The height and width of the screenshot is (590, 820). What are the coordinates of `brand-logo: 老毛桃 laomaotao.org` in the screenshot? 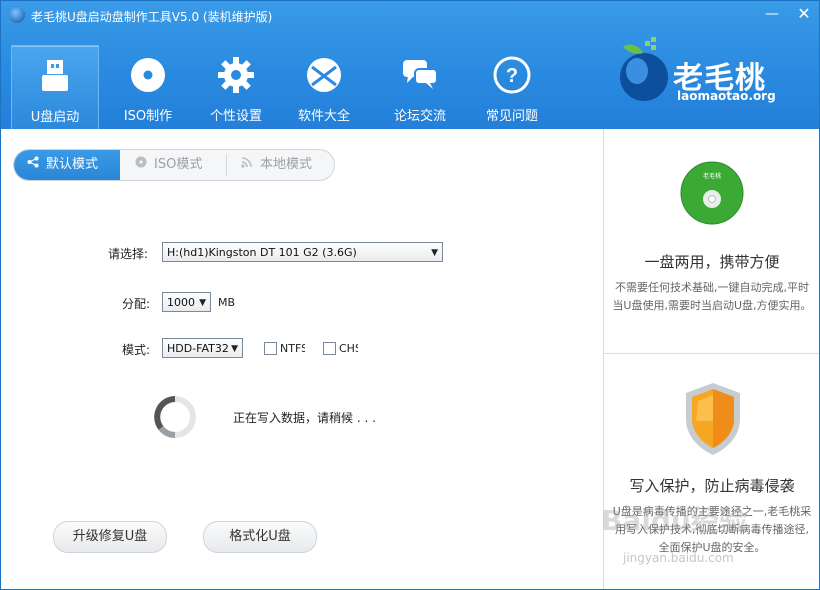 It's located at (708, 72).